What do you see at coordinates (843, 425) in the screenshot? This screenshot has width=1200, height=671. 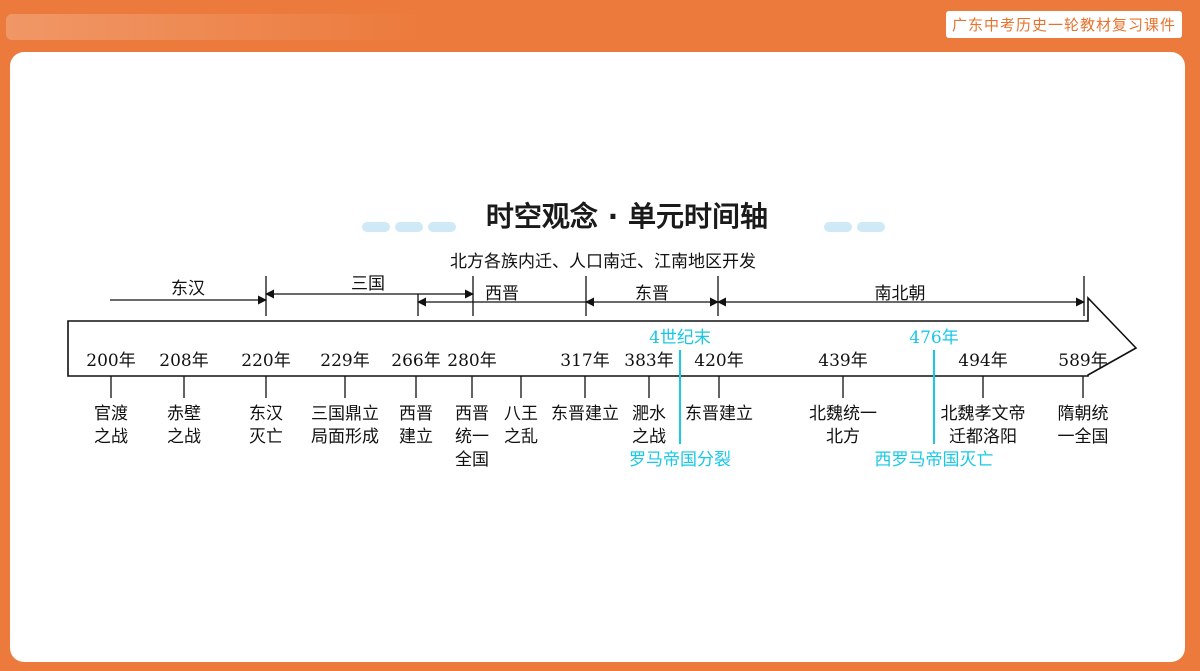 I see `event-label: 北魏统一北方` at bounding box center [843, 425].